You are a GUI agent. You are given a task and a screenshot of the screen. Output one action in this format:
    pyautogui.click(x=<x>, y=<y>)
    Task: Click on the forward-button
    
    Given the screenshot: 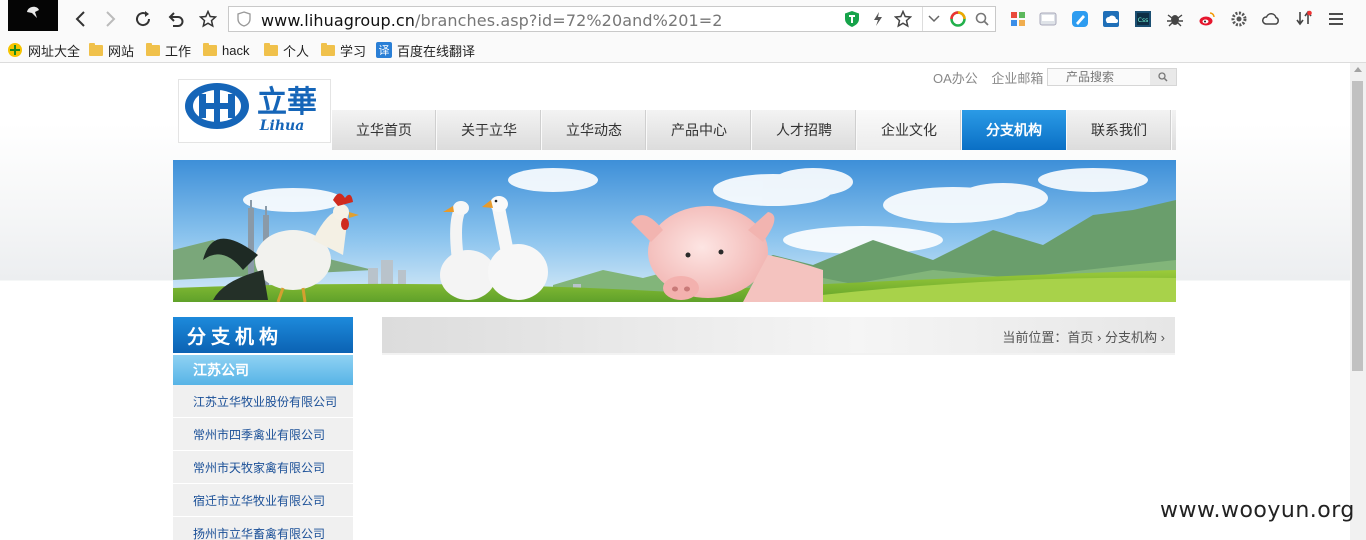 What is the action you would take?
    pyautogui.click(x=110, y=19)
    